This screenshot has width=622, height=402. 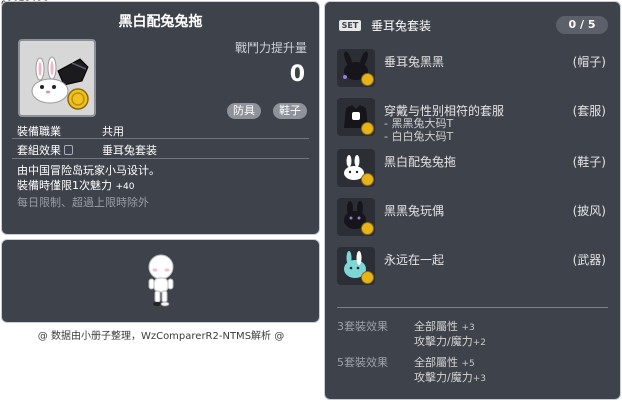 What do you see at coordinates (87, 150) in the screenshot?
I see `set-effect-row: 套組效果 垂耳兔套装` at bounding box center [87, 150].